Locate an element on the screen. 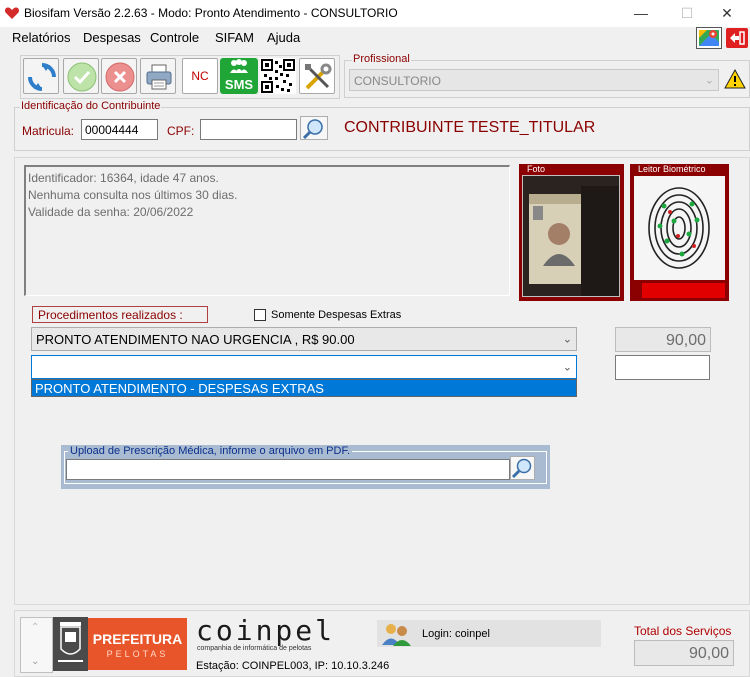  estacao-text: Estação: COINPEL003, IP: 10.10.3.246 is located at coordinates (293, 666).